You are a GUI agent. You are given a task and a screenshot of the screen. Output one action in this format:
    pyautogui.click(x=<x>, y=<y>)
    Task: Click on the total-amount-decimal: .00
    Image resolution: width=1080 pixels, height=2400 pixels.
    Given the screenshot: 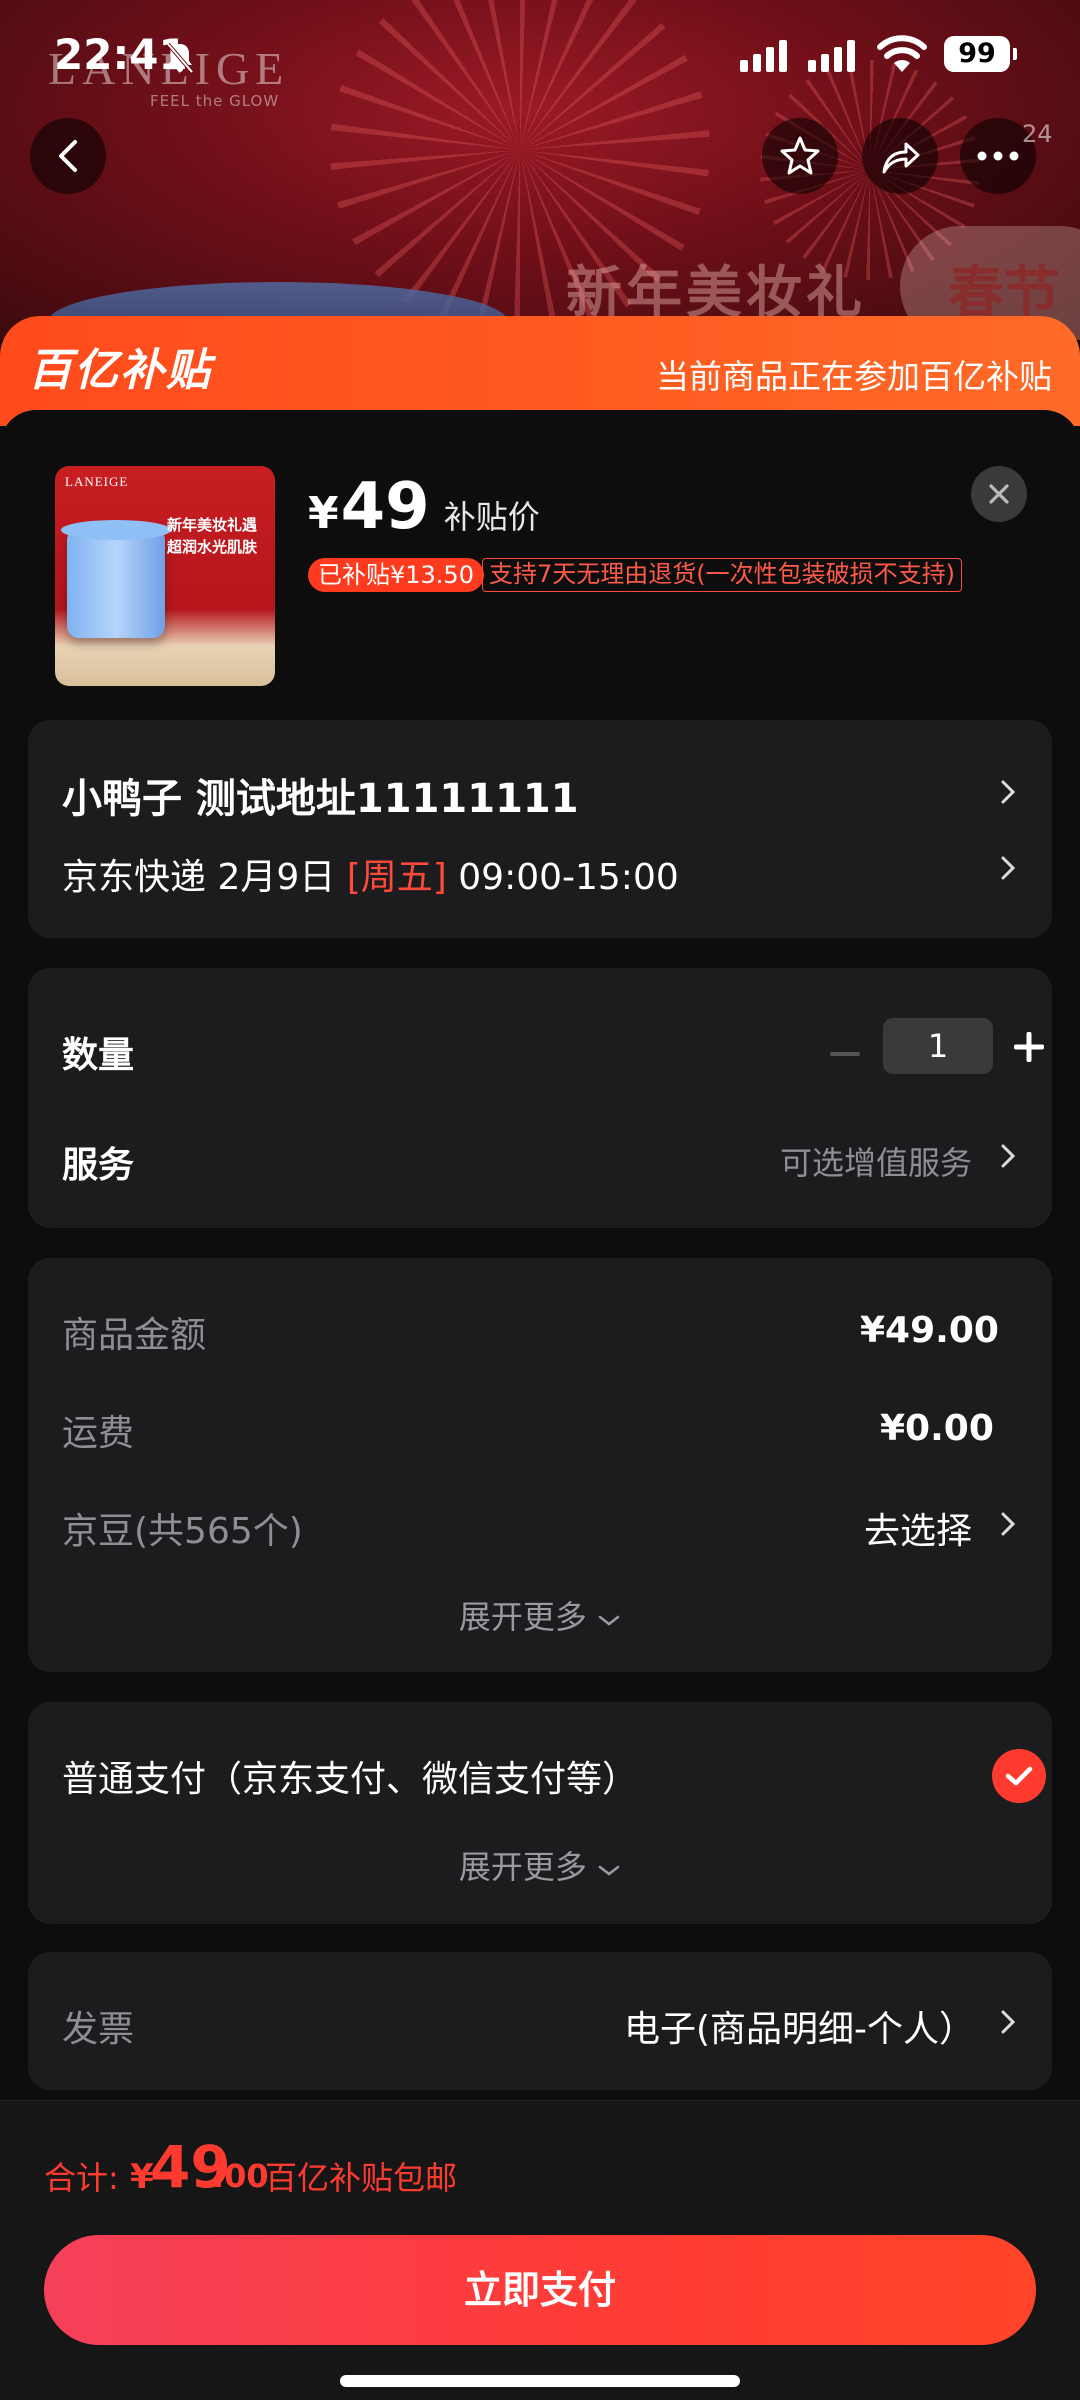 What is the action you would take?
    pyautogui.click(x=240, y=2176)
    